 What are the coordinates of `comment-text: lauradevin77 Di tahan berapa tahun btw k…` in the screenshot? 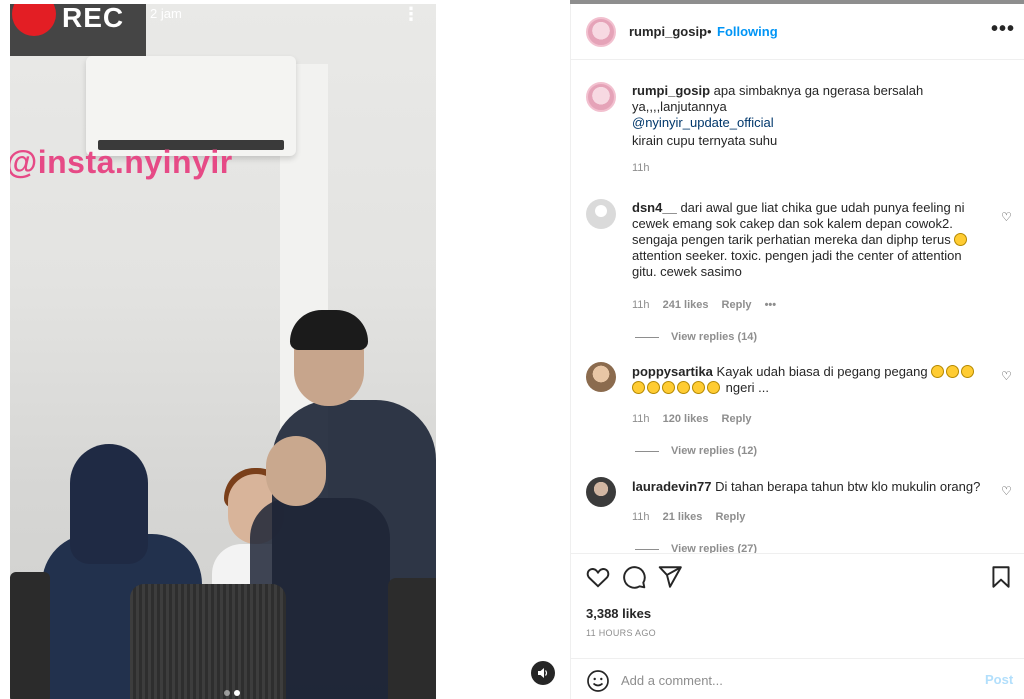 It's located at (807, 487).